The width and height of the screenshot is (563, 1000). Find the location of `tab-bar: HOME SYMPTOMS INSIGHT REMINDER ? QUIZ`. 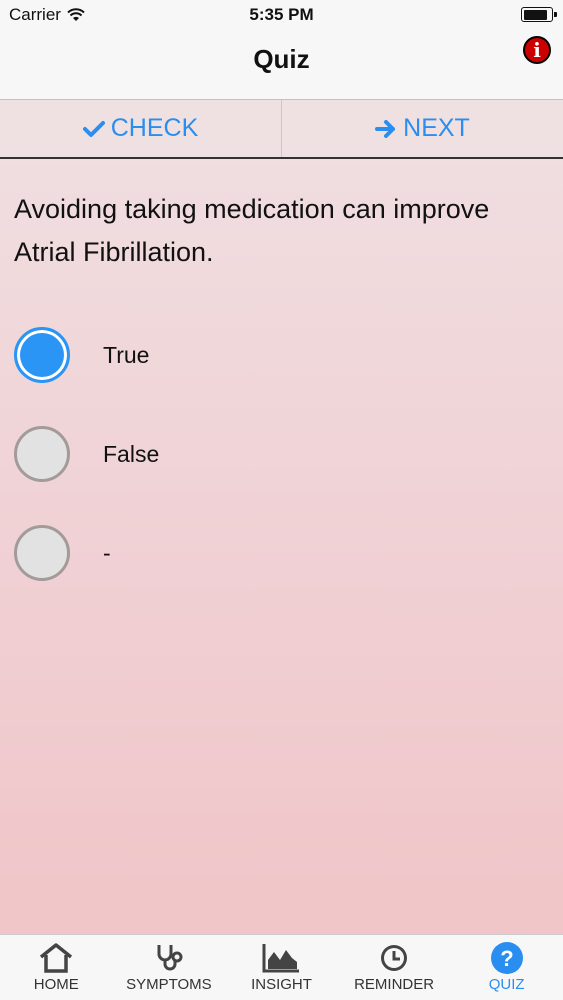

tab-bar: HOME SYMPTOMS INSIGHT REMINDER ? QUIZ is located at coordinates (281, 967).